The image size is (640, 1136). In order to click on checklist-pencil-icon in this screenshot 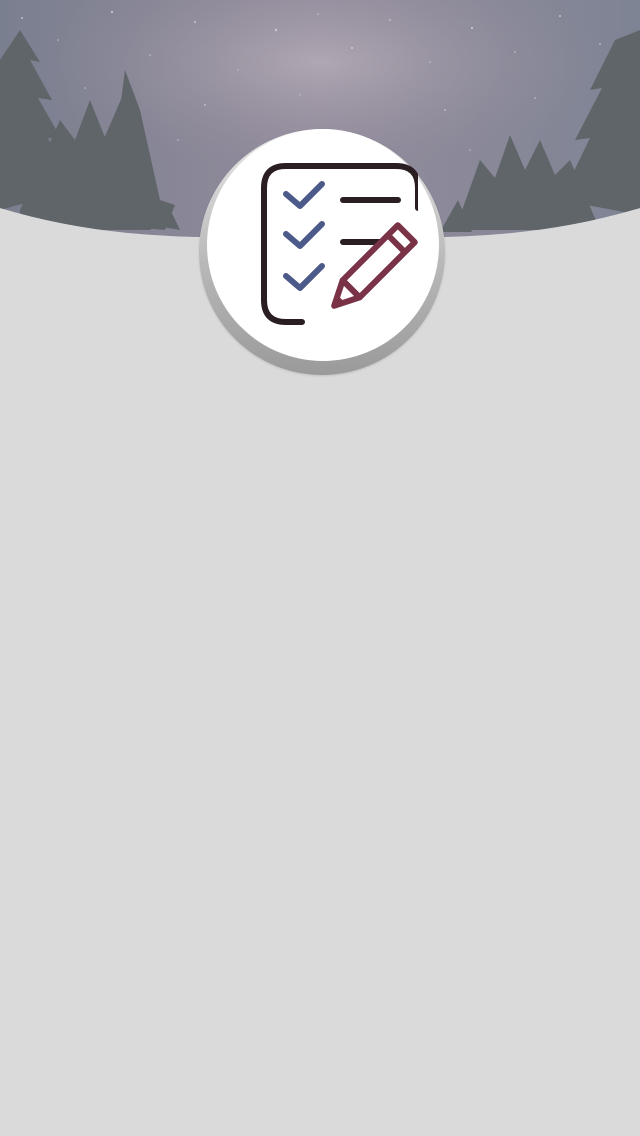, I will do `click(339, 244)`.